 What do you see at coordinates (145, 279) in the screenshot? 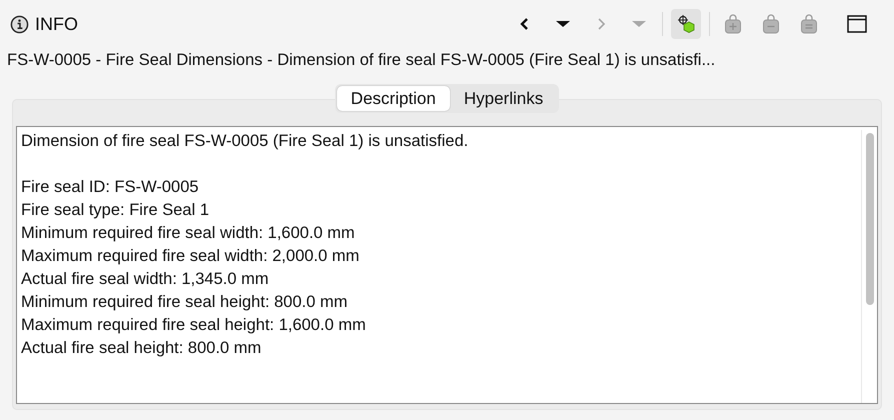
I see `description-line: Actual fire seal width: 1,345.0 mm` at bounding box center [145, 279].